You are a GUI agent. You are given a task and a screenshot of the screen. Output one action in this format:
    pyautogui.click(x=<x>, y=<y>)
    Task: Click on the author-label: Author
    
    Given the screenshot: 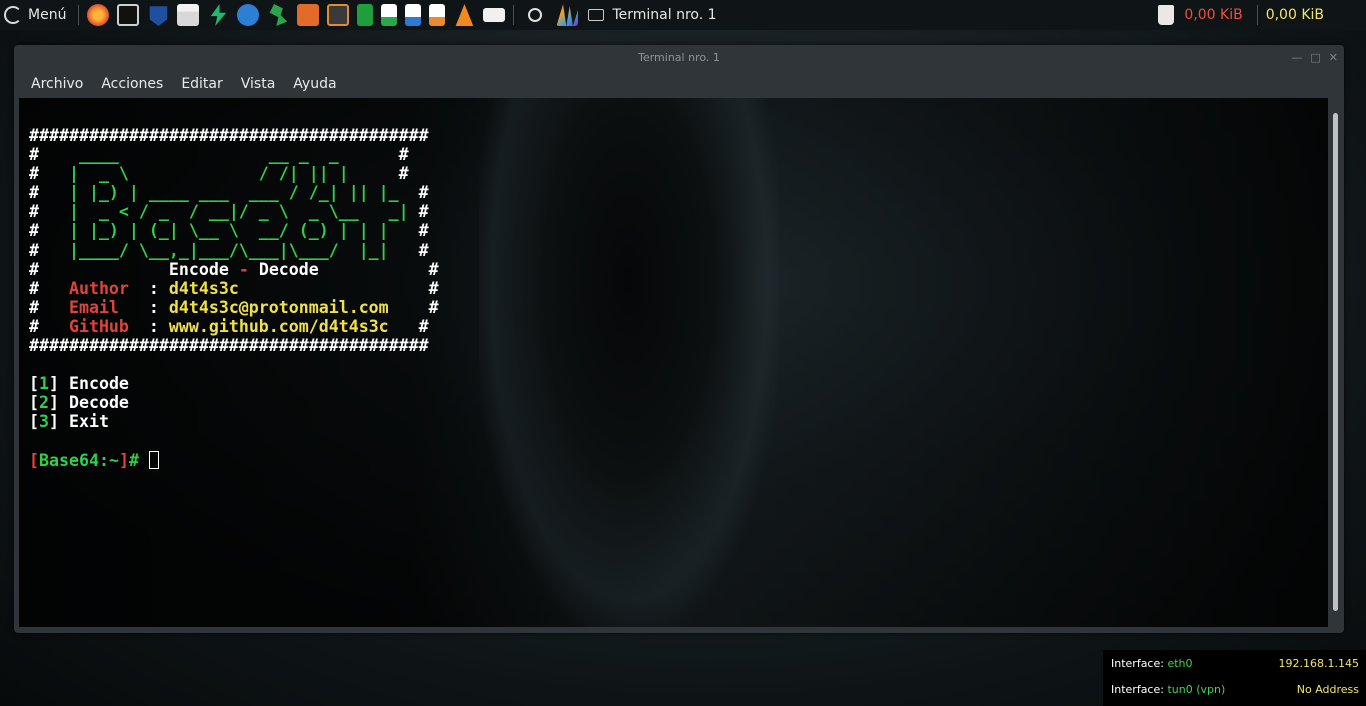 What is the action you would take?
    pyautogui.click(x=98, y=288)
    